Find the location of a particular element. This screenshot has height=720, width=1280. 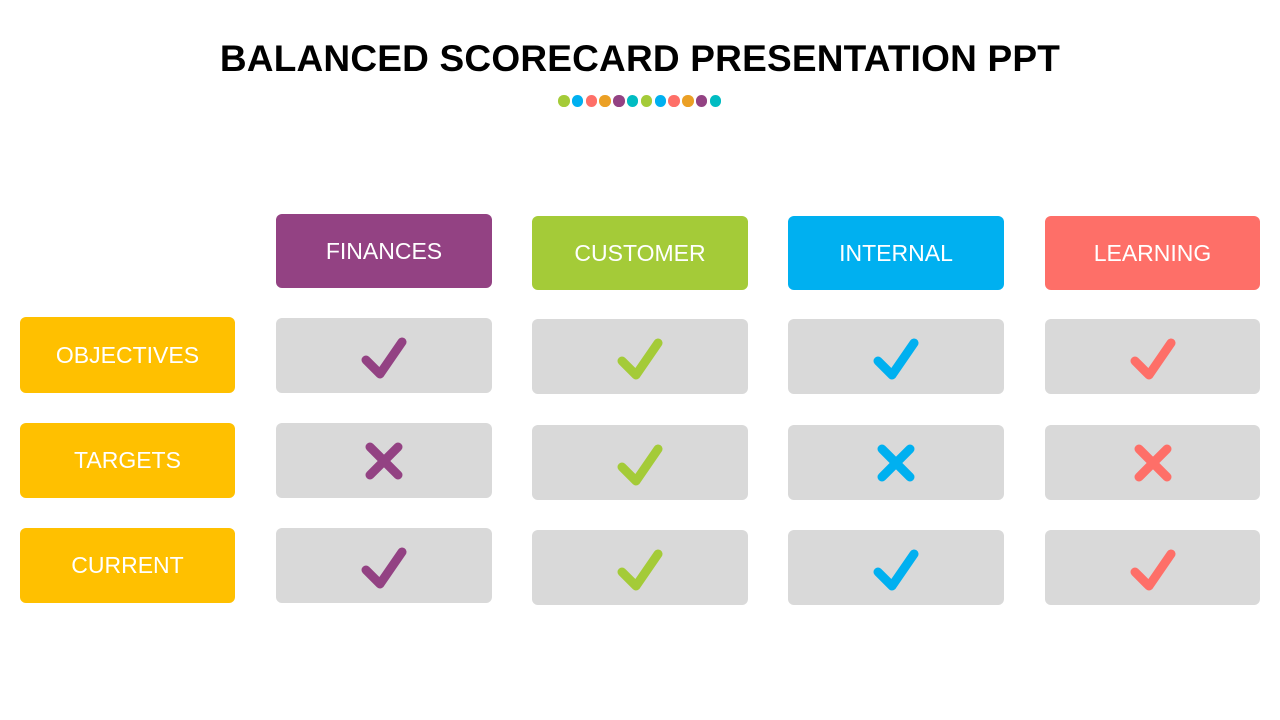

column-header-finances: FINANCES is located at coordinates (384, 251).